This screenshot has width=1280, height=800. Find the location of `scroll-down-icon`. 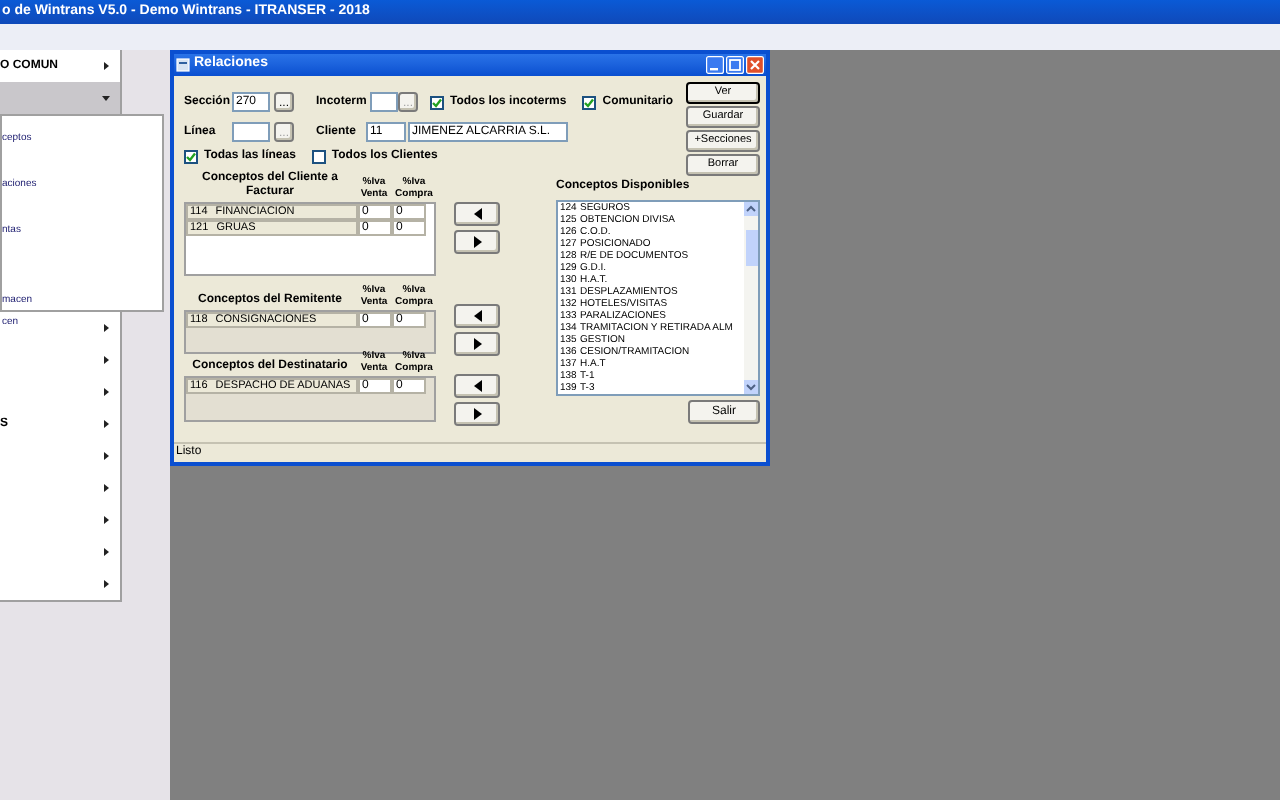

scroll-down-icon is located at coordinates (751, 387).